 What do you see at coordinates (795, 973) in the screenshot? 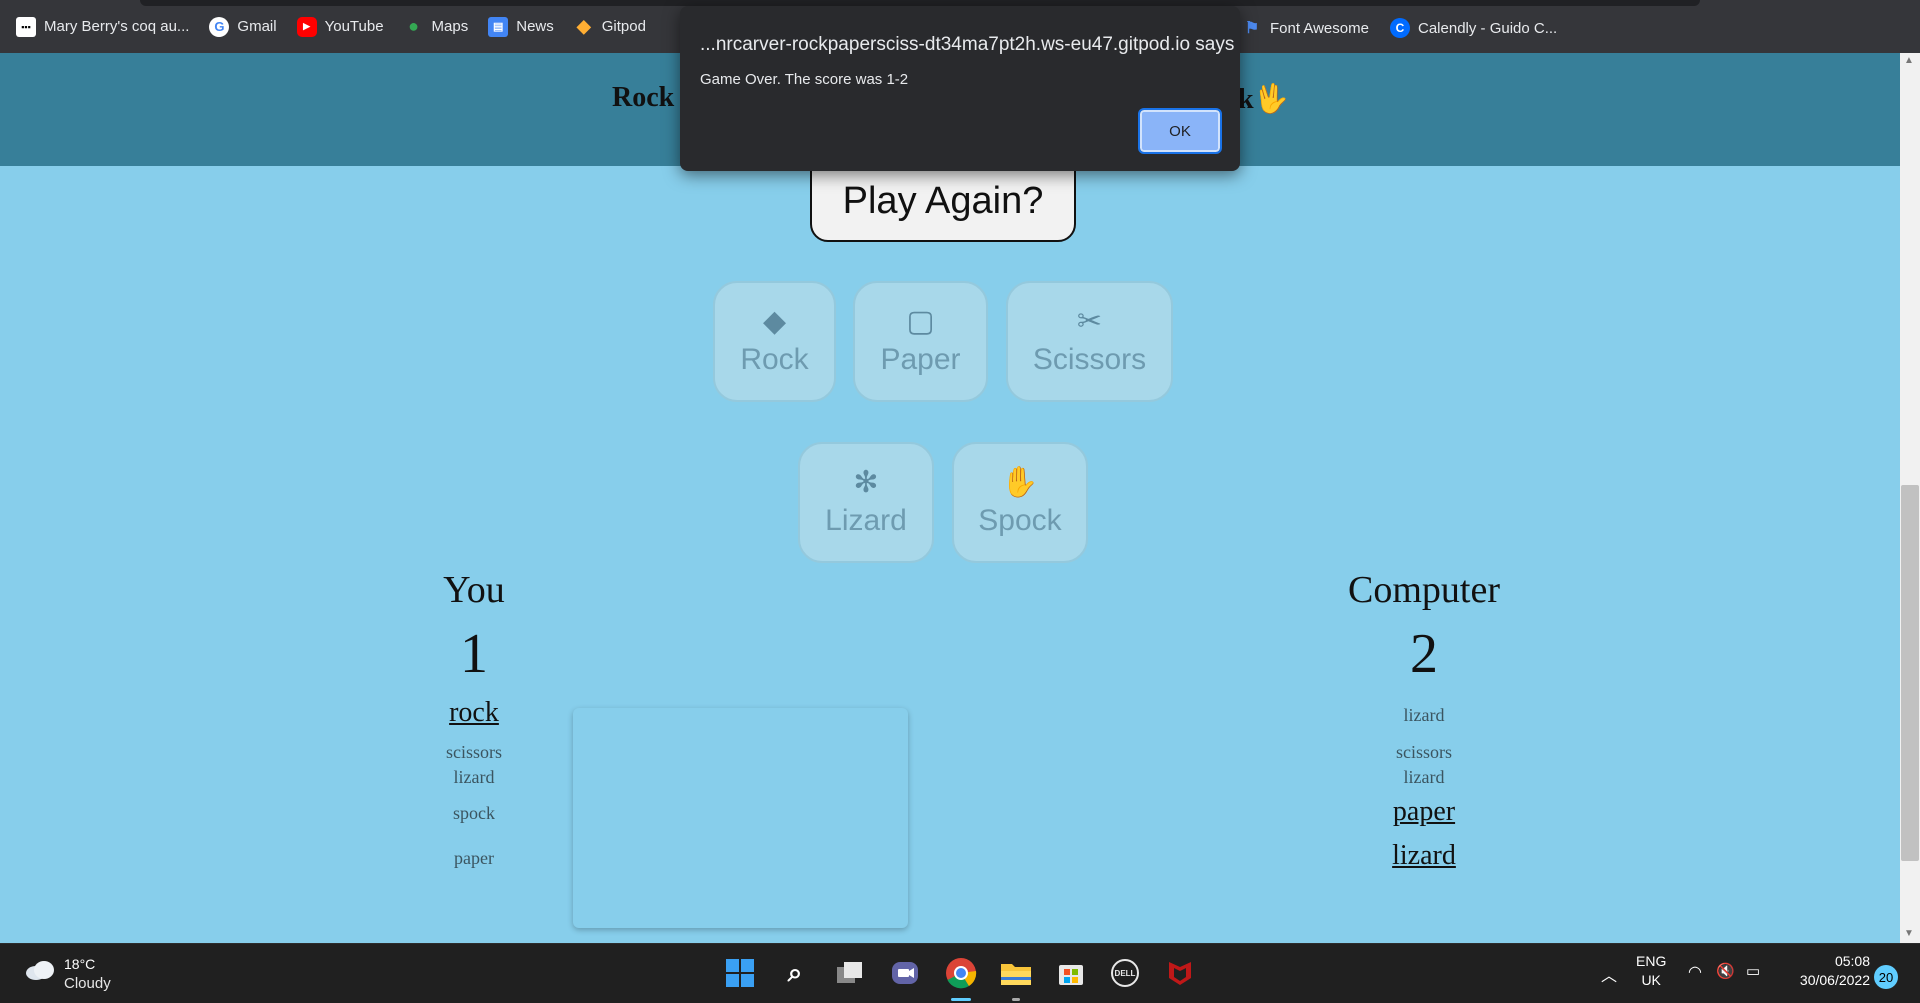
I see `search-icon: ⌕` at bounding box center [795, 973].